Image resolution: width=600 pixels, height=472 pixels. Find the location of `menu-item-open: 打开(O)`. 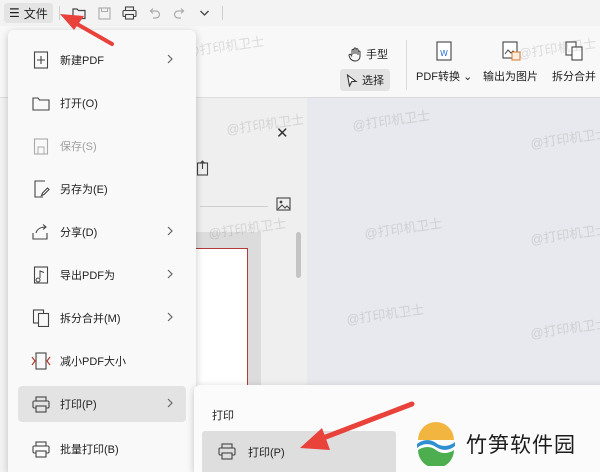

menu-item-open: 打开(O) is located at coordinates (102, 103).